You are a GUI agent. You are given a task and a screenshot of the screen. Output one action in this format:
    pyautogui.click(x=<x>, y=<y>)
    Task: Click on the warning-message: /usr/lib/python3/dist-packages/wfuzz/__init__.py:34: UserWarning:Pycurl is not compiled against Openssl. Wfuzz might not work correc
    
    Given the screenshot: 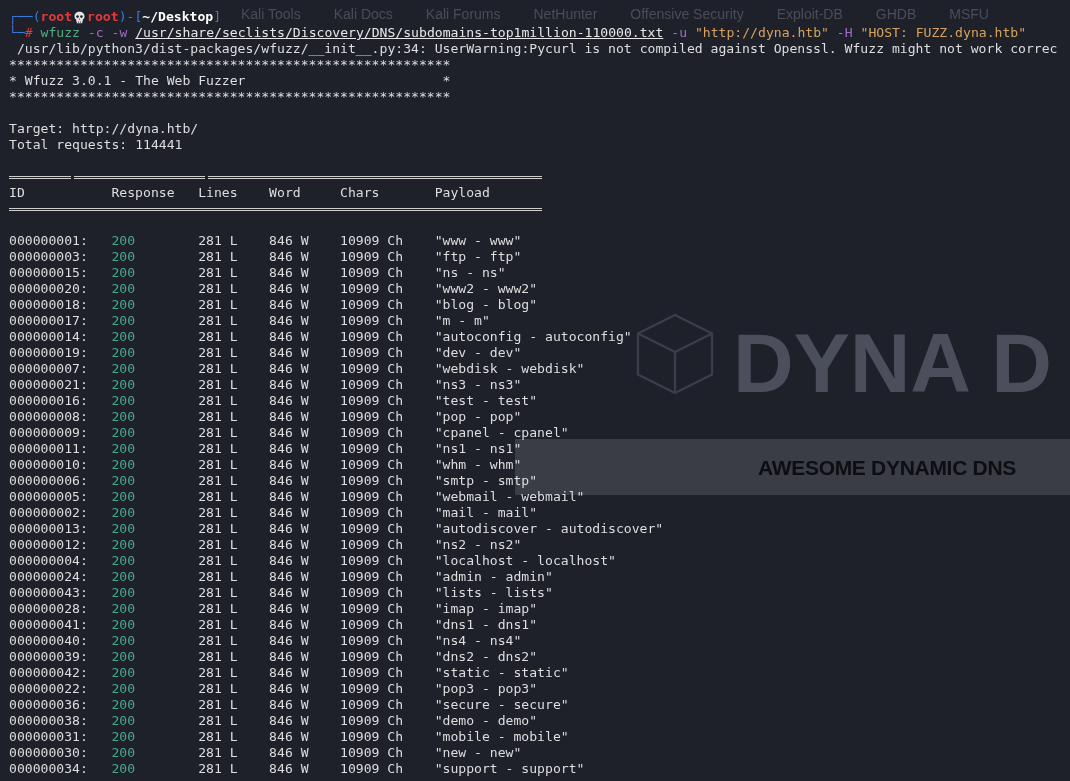 What is the action you would take?
    pyautogui.click(x=537, y=49)
    